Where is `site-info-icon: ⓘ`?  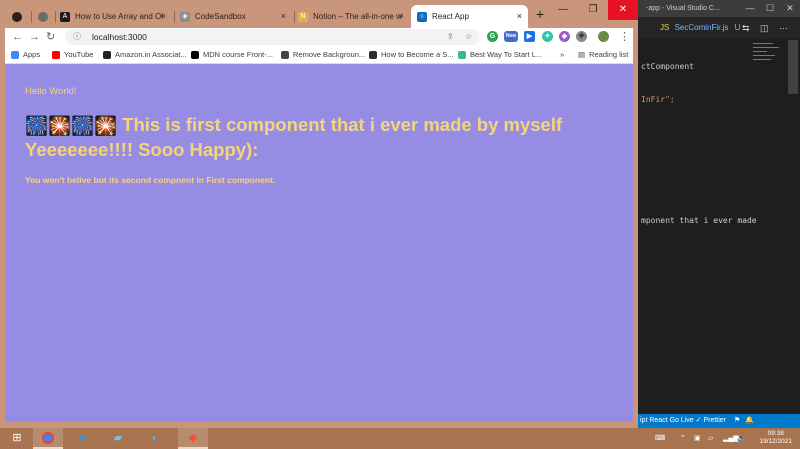
site-info-icon: ⓘ is located at coordinates (77, 37).